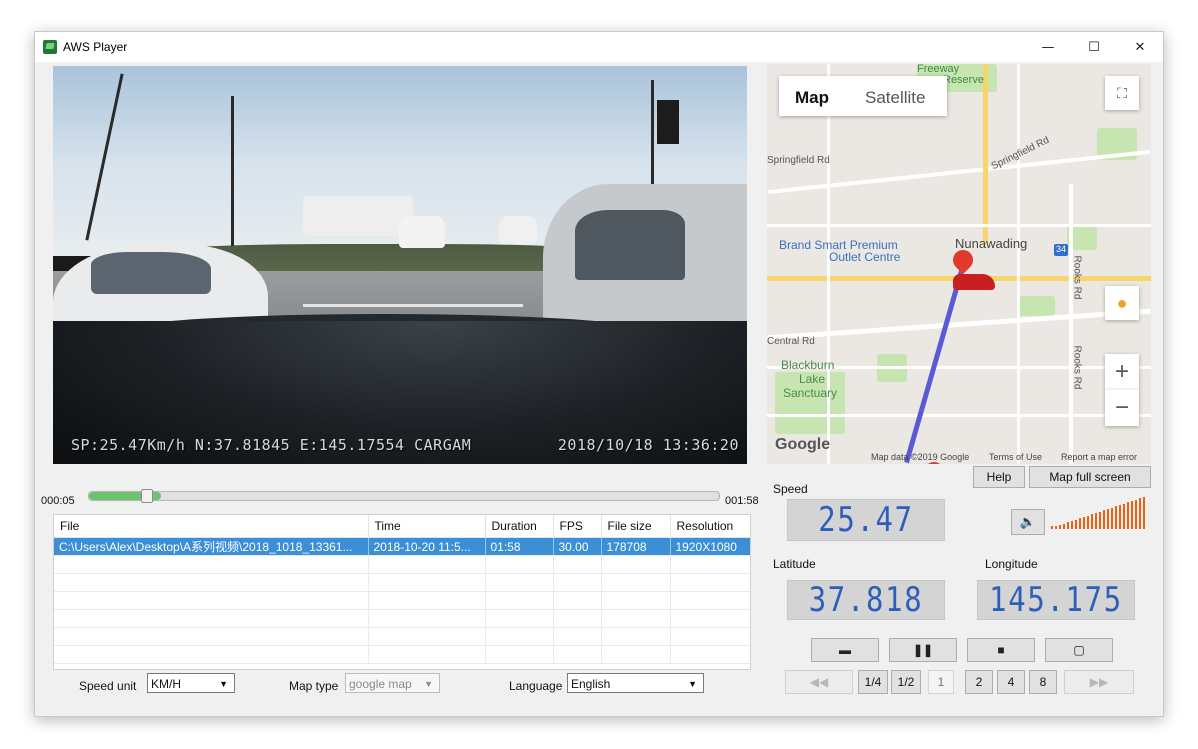 This screenshot has width=1198, height=749. What do you see at coordinates (108, 686) in the screenshot?
I see `speed-unit-label: Speed unit` at bounding box center [108, 686].